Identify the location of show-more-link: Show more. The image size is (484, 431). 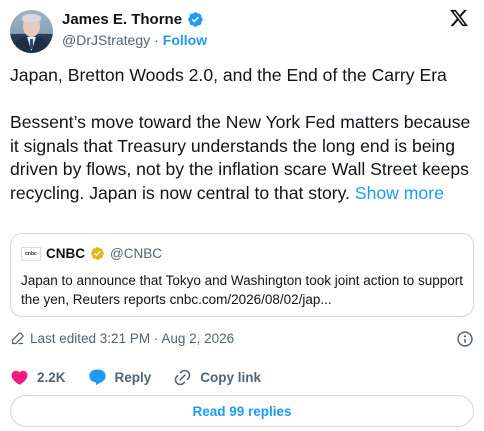
(399, 193).